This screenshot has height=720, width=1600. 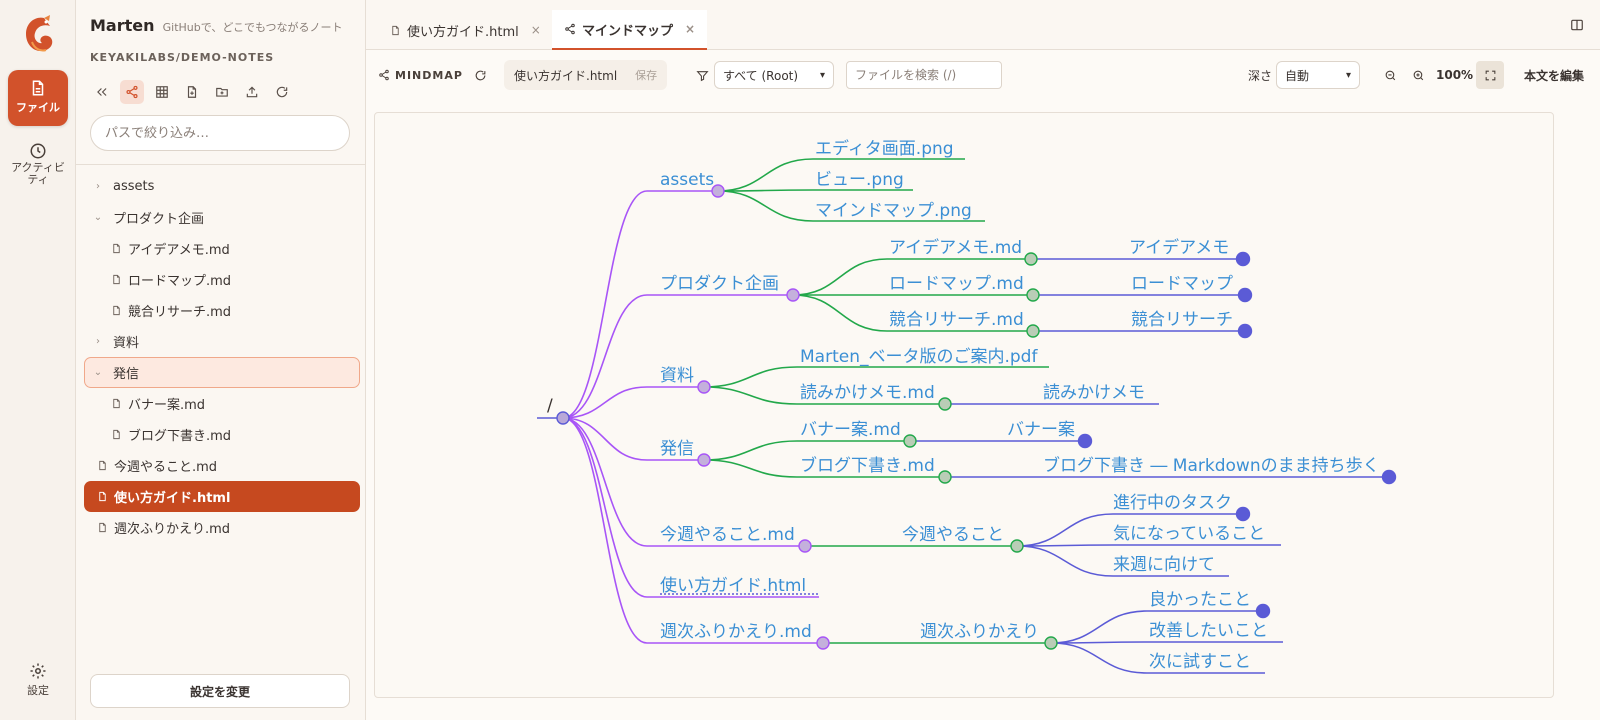 What do you see at coordinates (1179, 247) in the screenshot?
I see `node-label-plan-c1-h: アイデアメモ` at bounding box center [1179, 247].